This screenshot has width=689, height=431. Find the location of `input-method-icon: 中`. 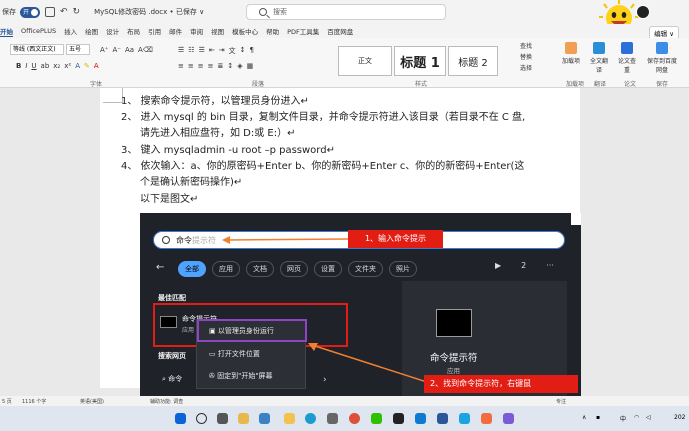

input-method-icon: 中 is located at coordinates (623, 418).